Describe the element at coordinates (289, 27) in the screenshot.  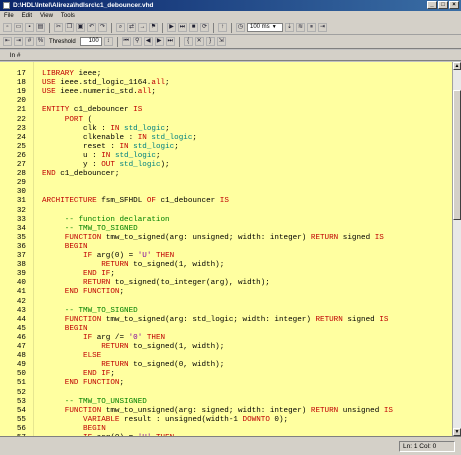
I see `run-for-icon: ⇣` at that location.